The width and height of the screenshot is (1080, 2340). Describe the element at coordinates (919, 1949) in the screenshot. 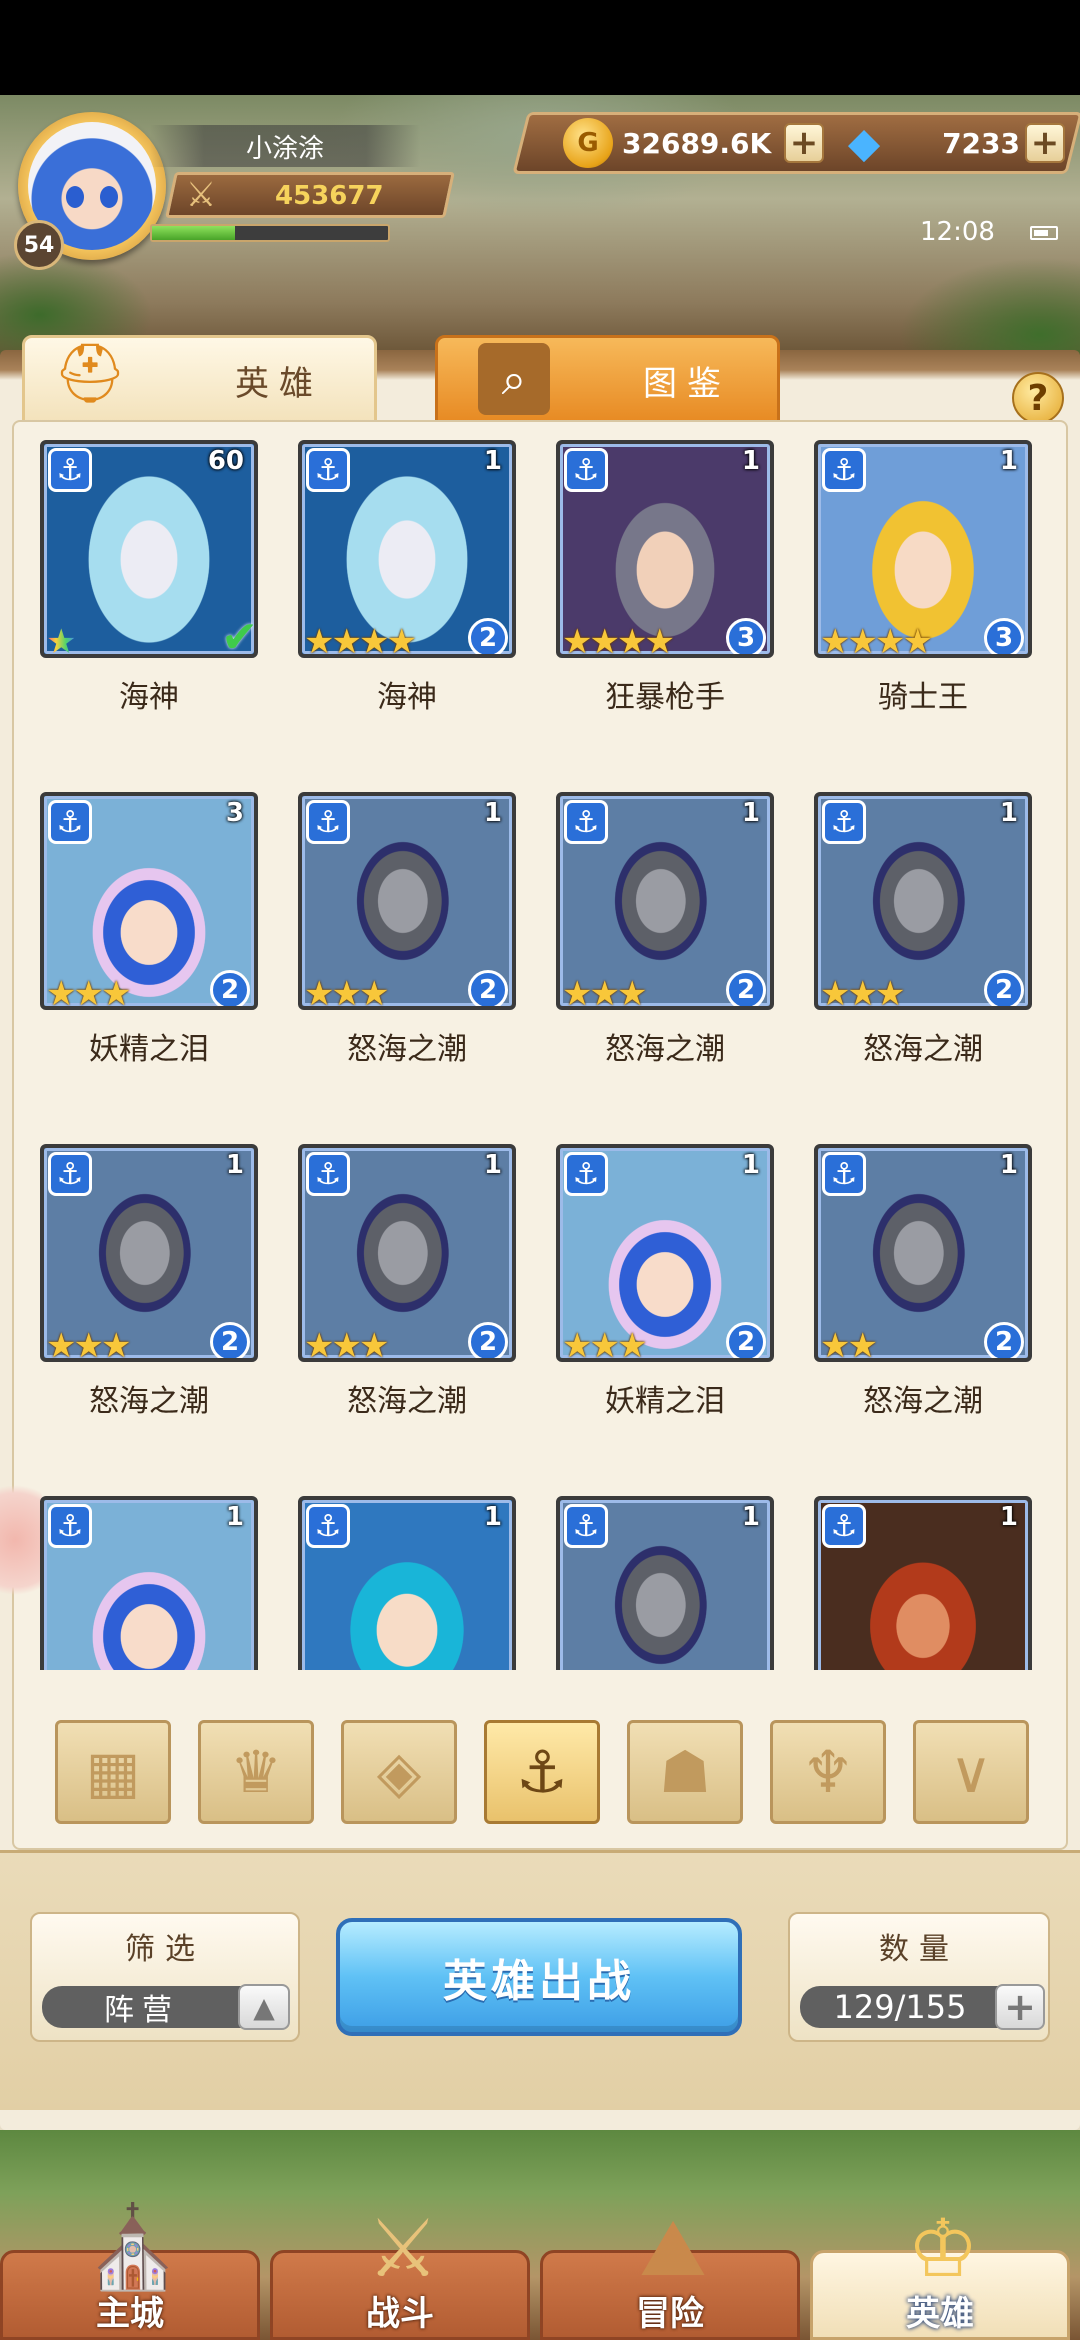

I see `count-title: 数量` at that location.